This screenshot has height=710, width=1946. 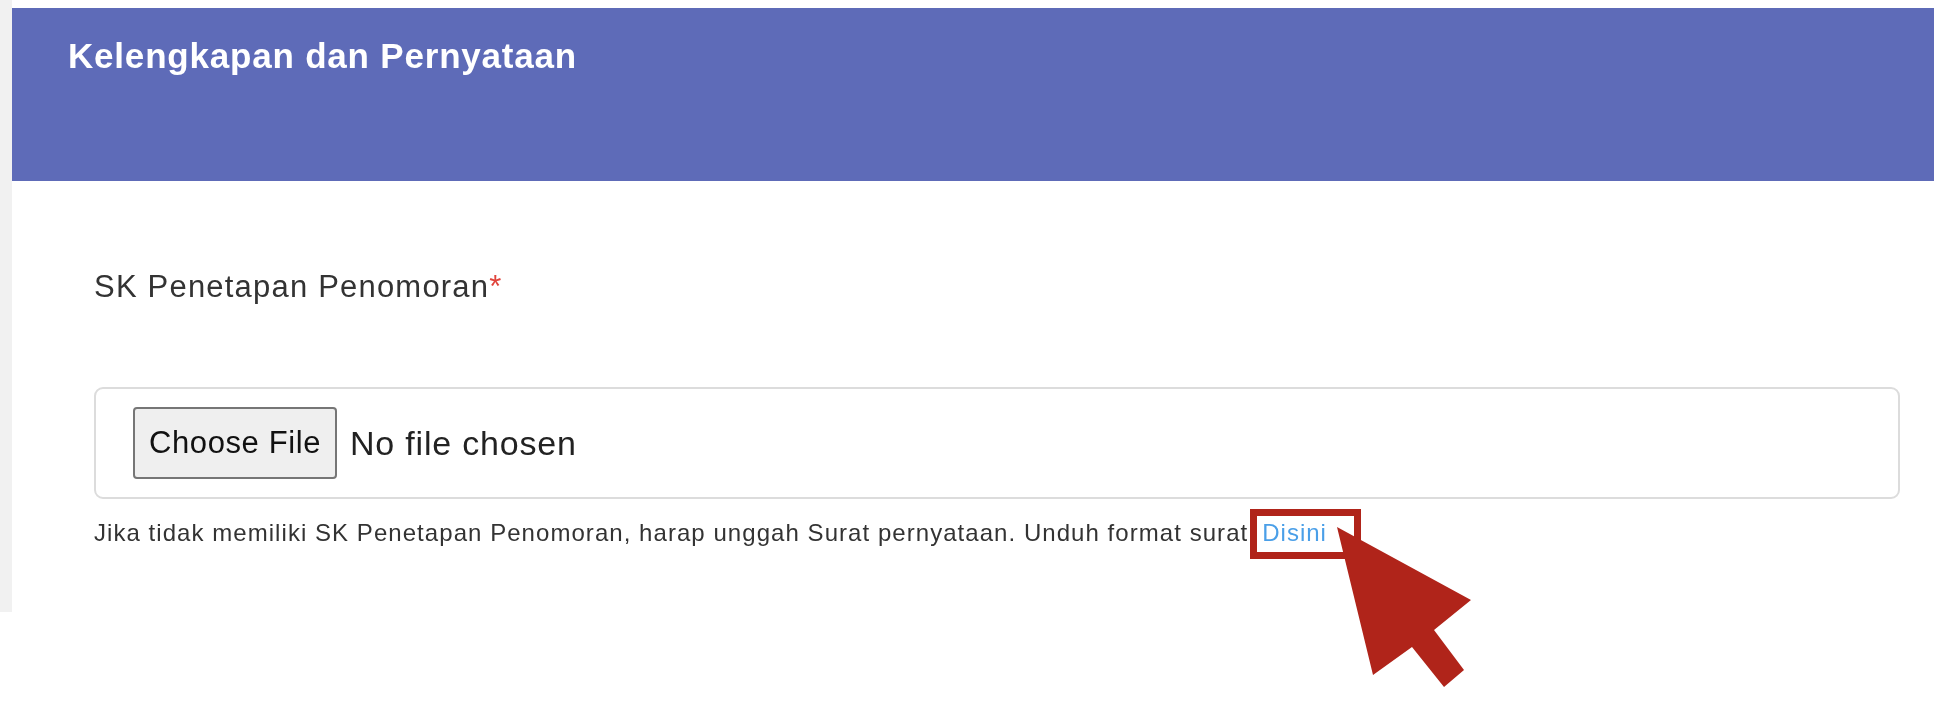 What do you see at coordinates (235, 443) in the screenshot?
I see `choose-file-button: Choose File` at bounding box center [235, 443].